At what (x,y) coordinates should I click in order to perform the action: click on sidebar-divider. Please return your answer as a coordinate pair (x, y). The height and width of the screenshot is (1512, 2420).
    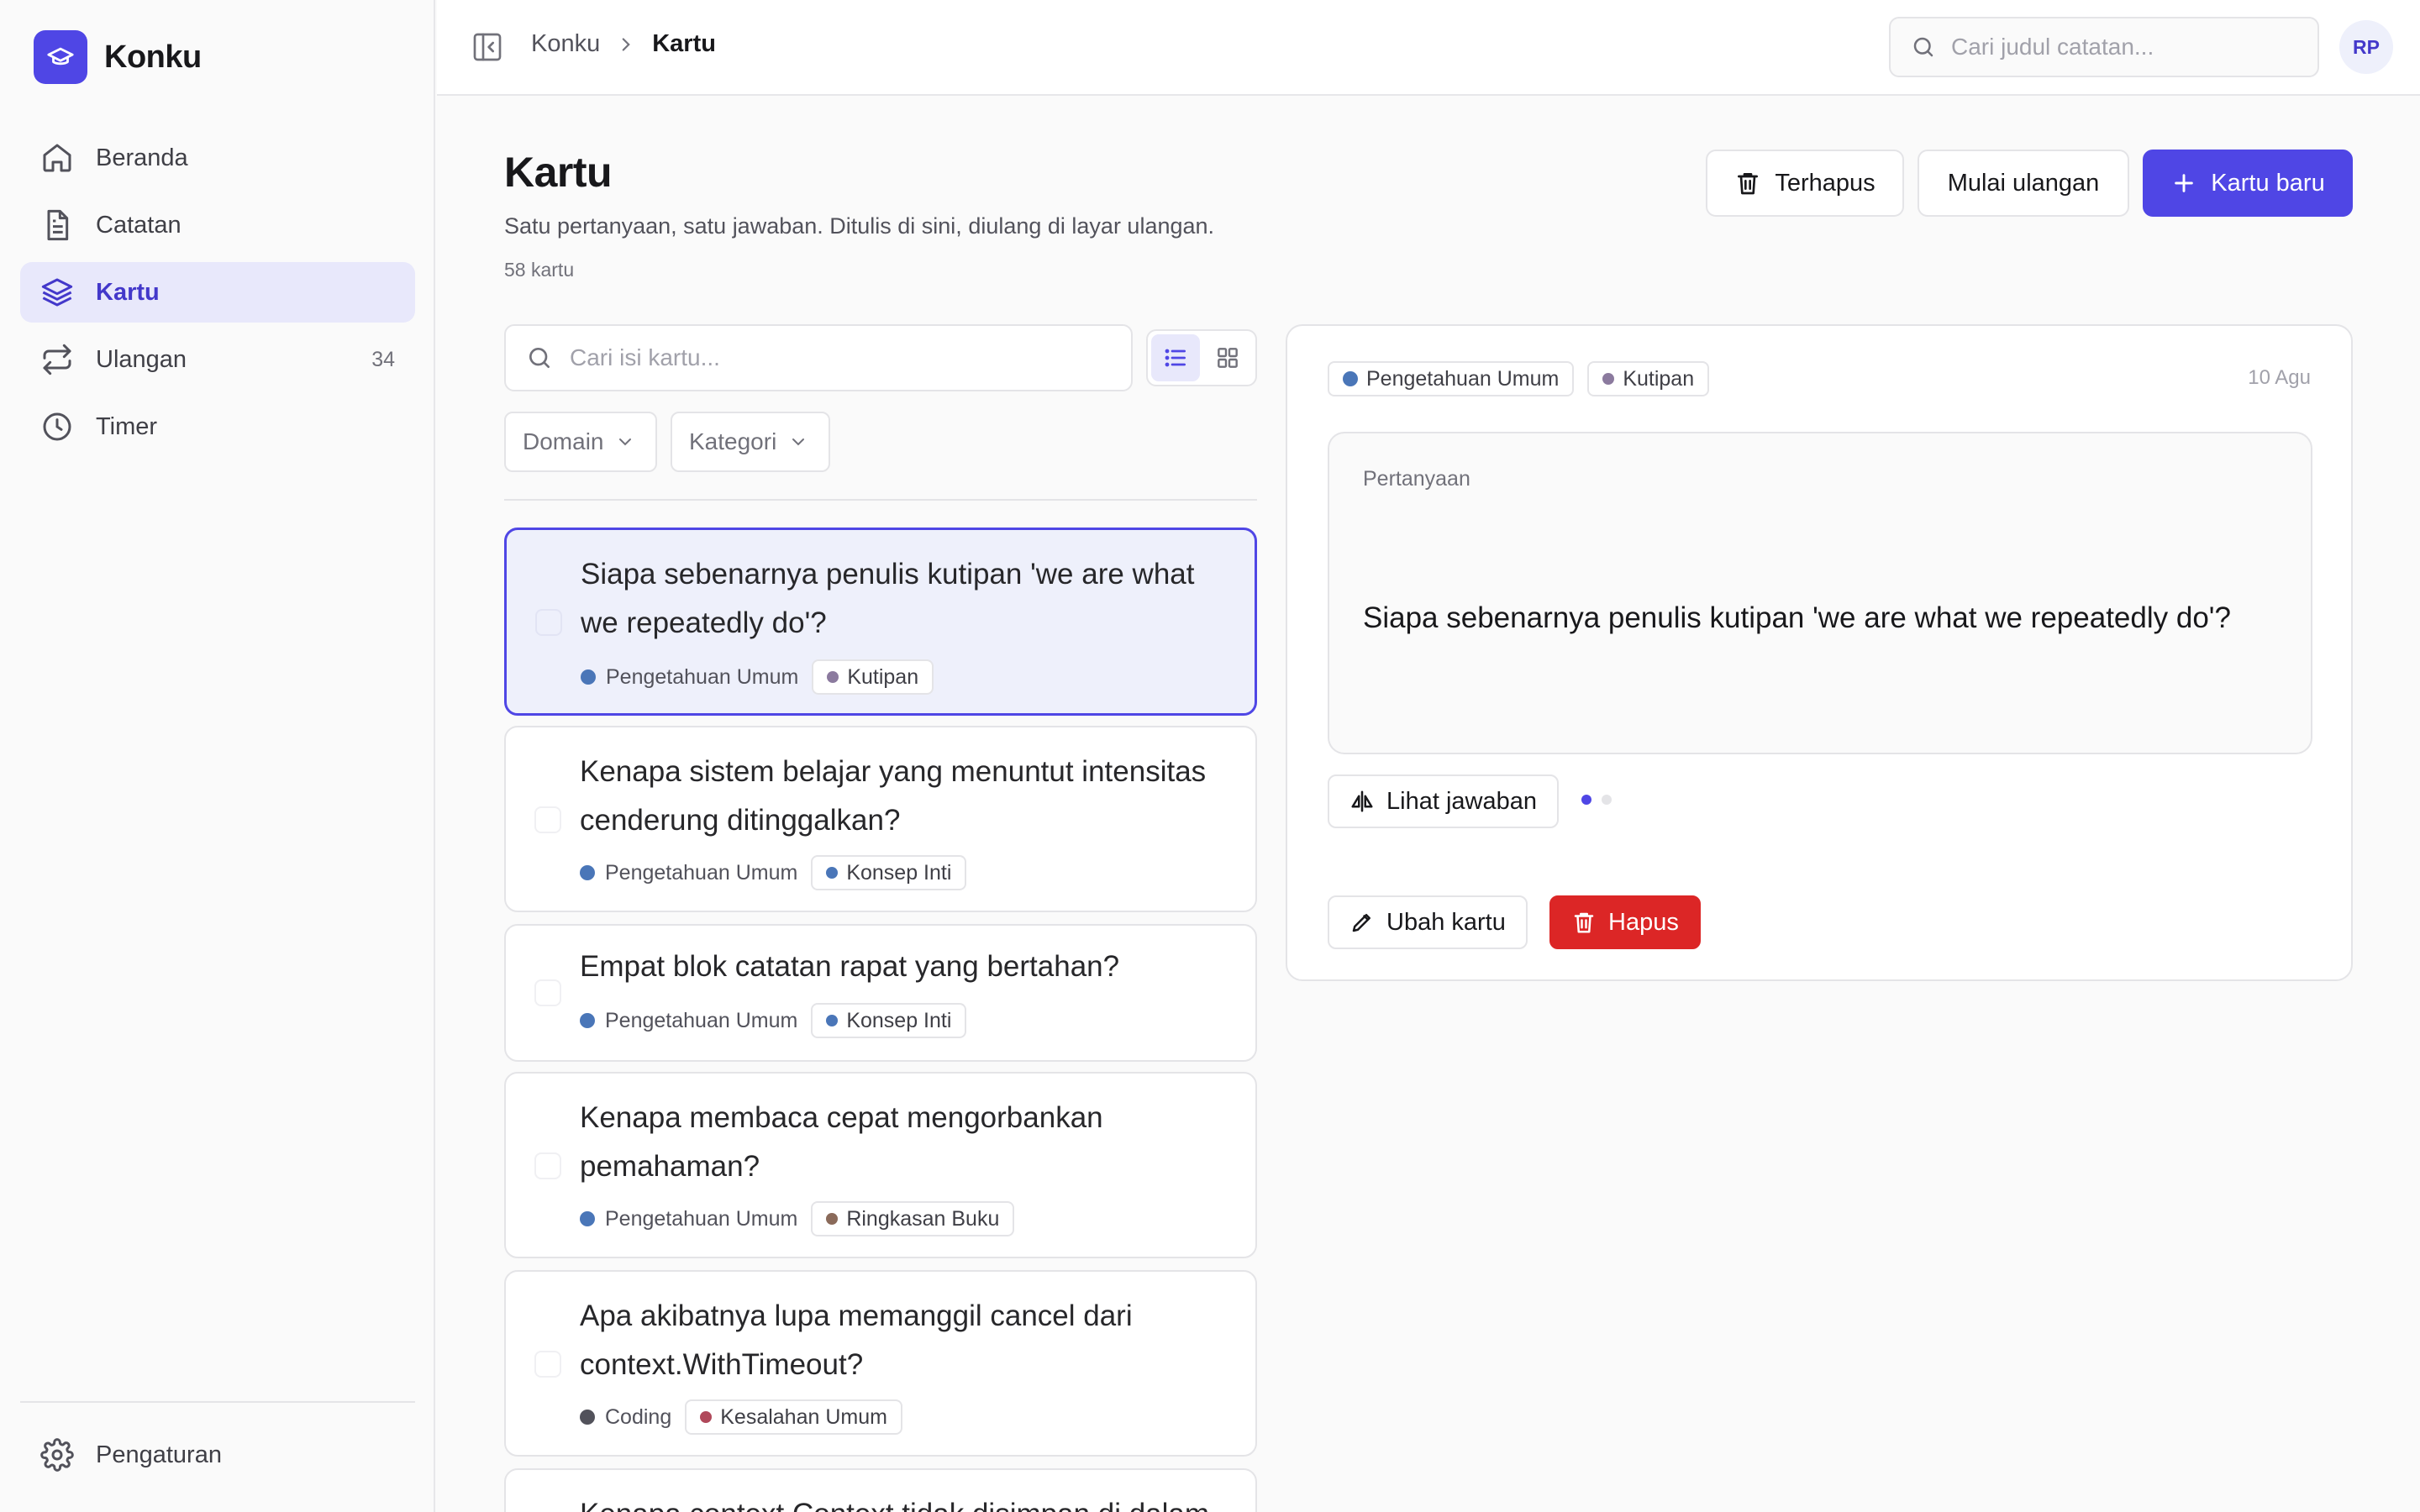
    Looking at the image, I should click on (218, 1402).